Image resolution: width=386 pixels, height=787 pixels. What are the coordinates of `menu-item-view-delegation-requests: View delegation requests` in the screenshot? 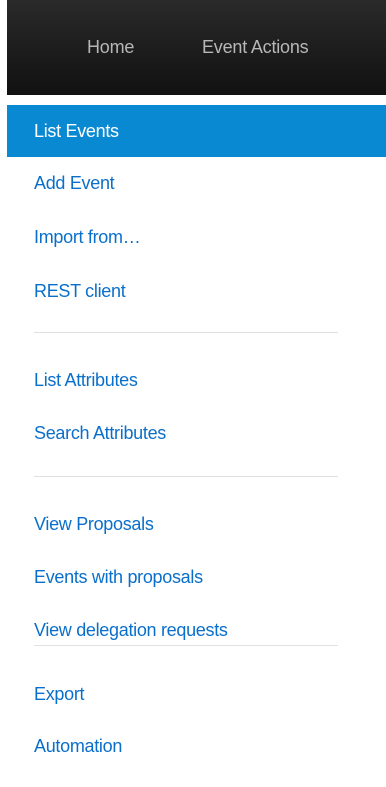 It's located at (196, 630).